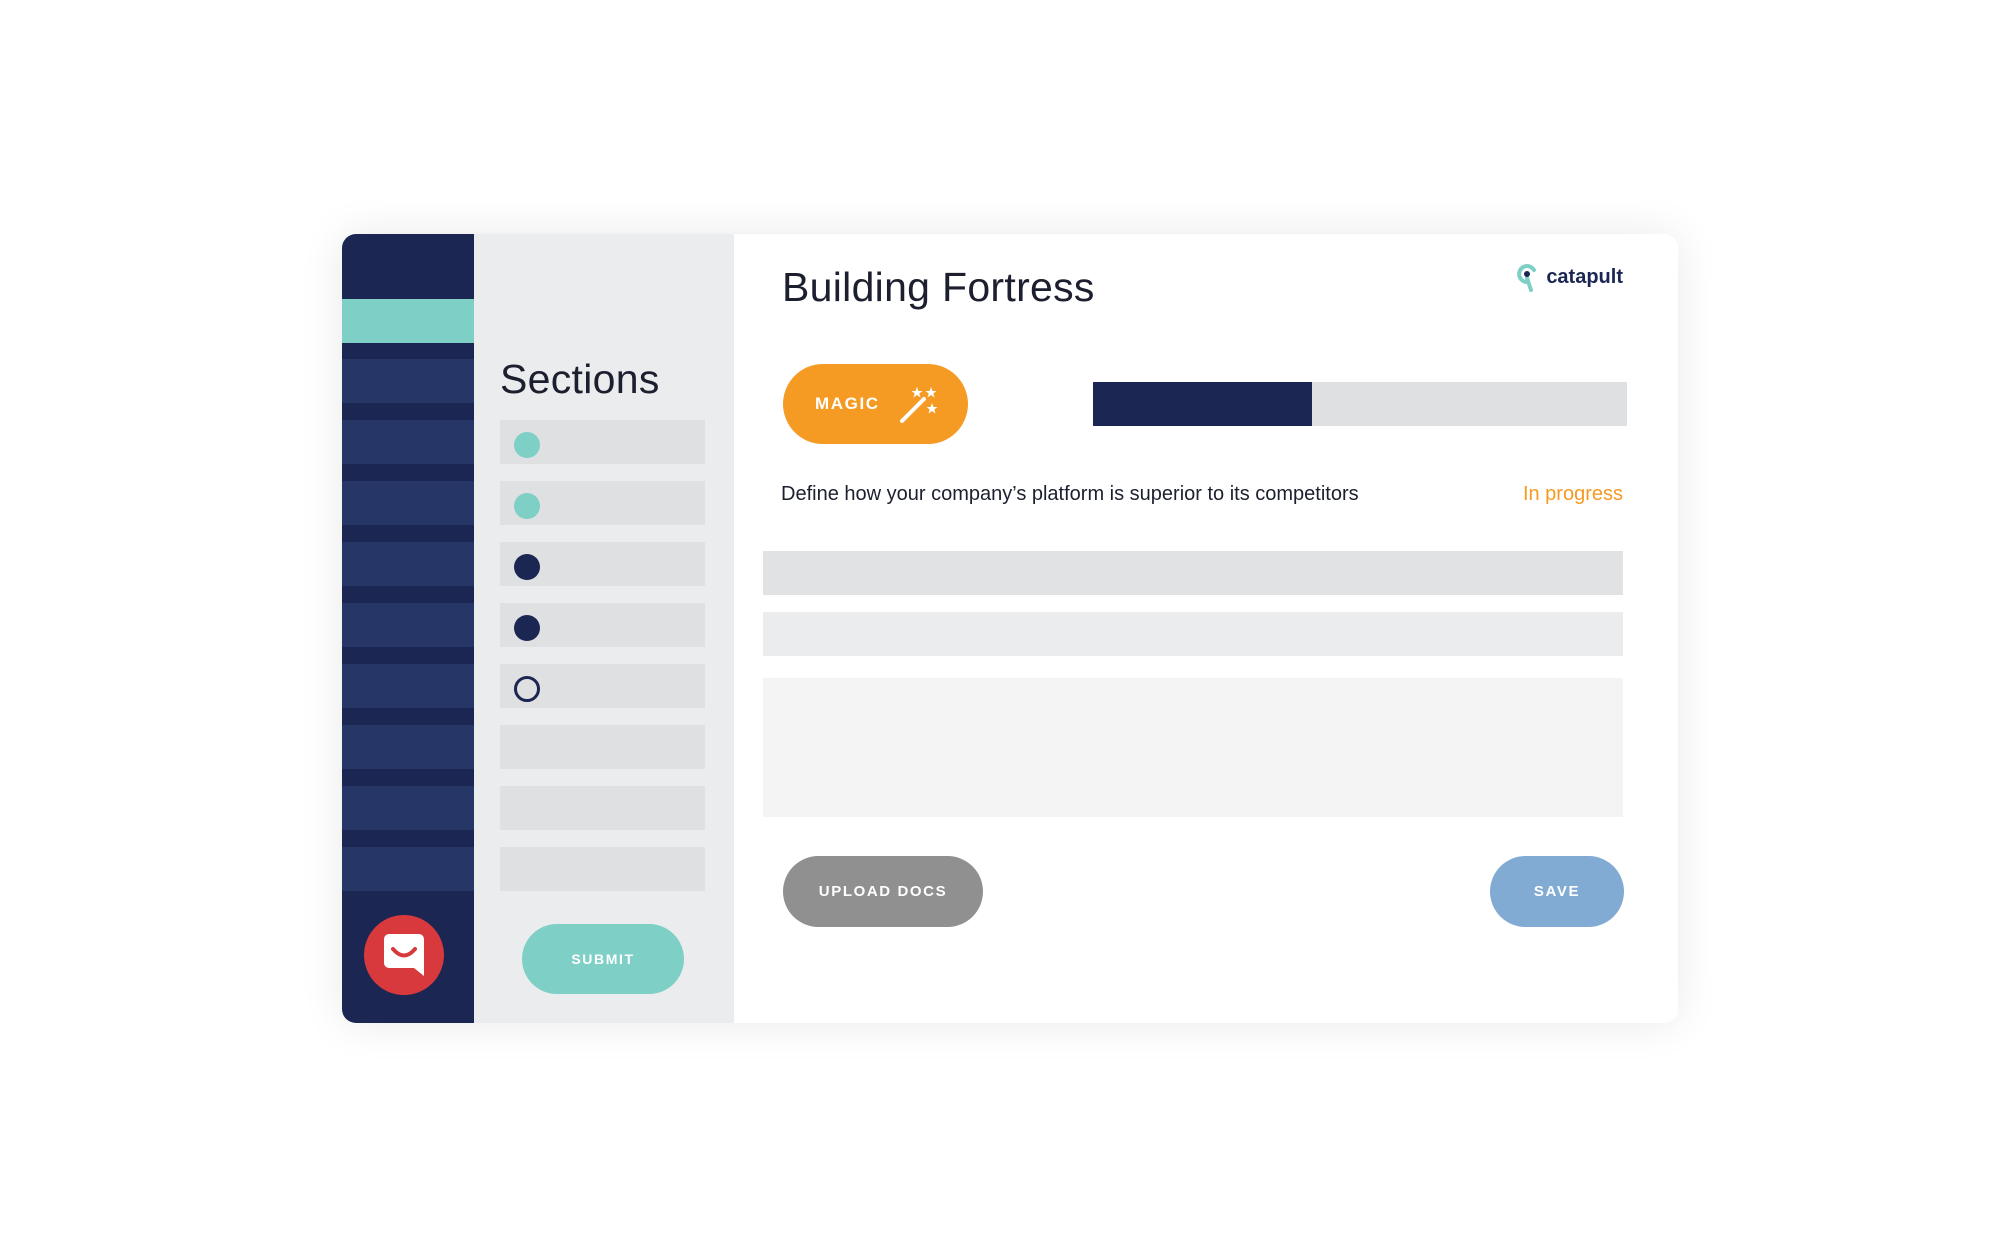 This screenshot has height=1240, width=2000. I want to click on magic-label: MAGIC, so click(847, 403).